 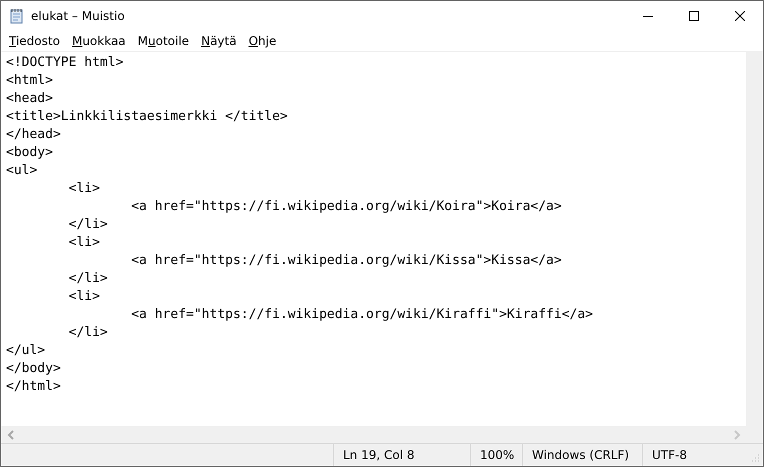 I want to click on menu-item: Tiedosto, so click(x=34, y=41).